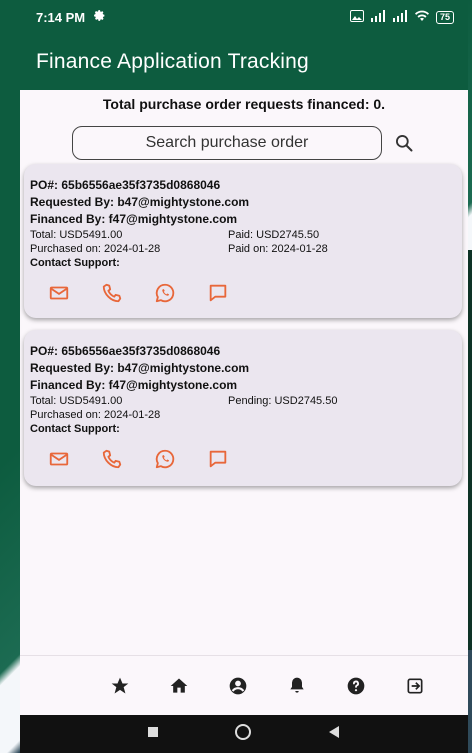 This screenshot has width=472, height=753. What do you see at coordinates (153, 734) in the screenshot?
I see `recents-icon` at bounding box center [153, 734].